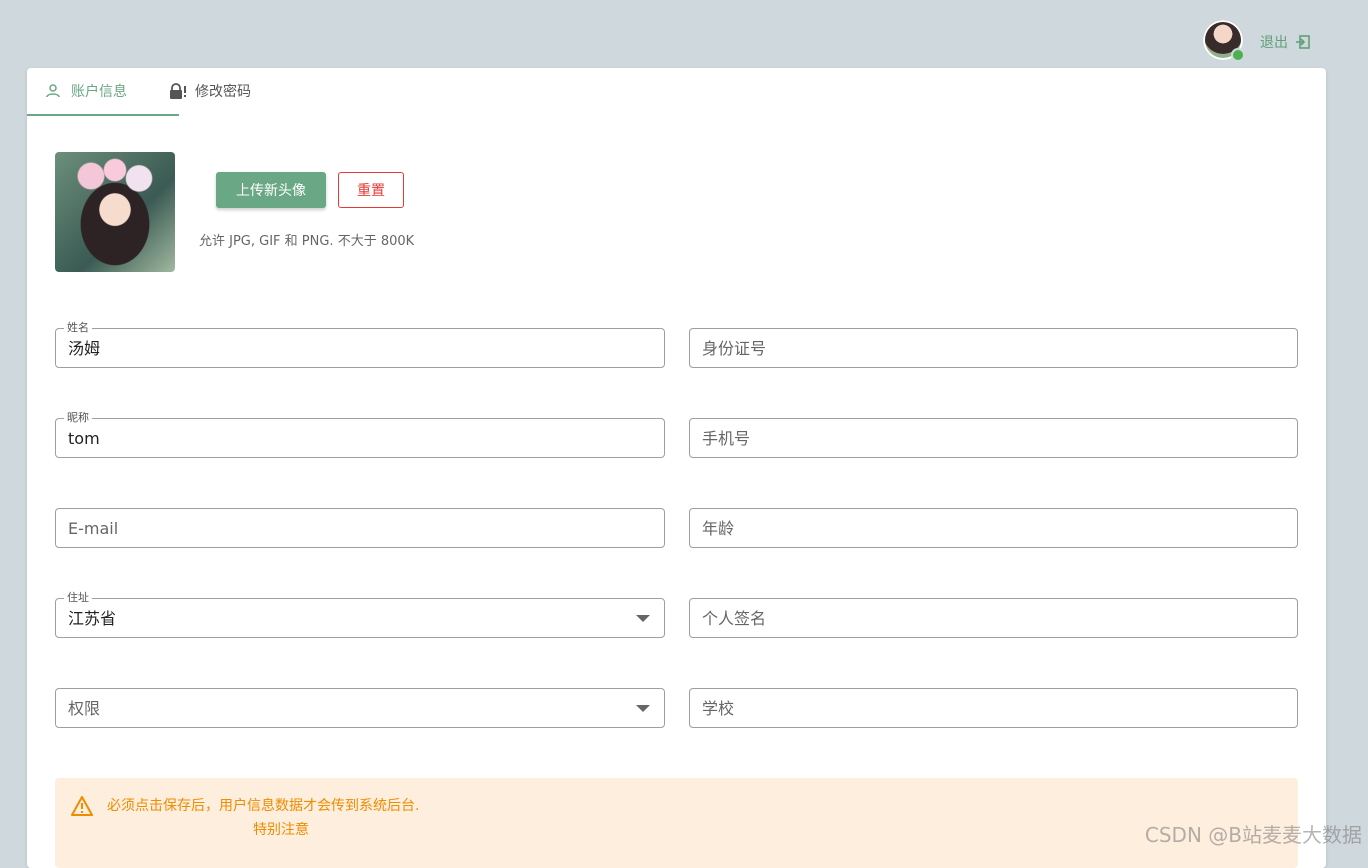 The height and width of the screenshot is (868, 1368). I want to click on tab-label: 修改密码, so click(223, 92).